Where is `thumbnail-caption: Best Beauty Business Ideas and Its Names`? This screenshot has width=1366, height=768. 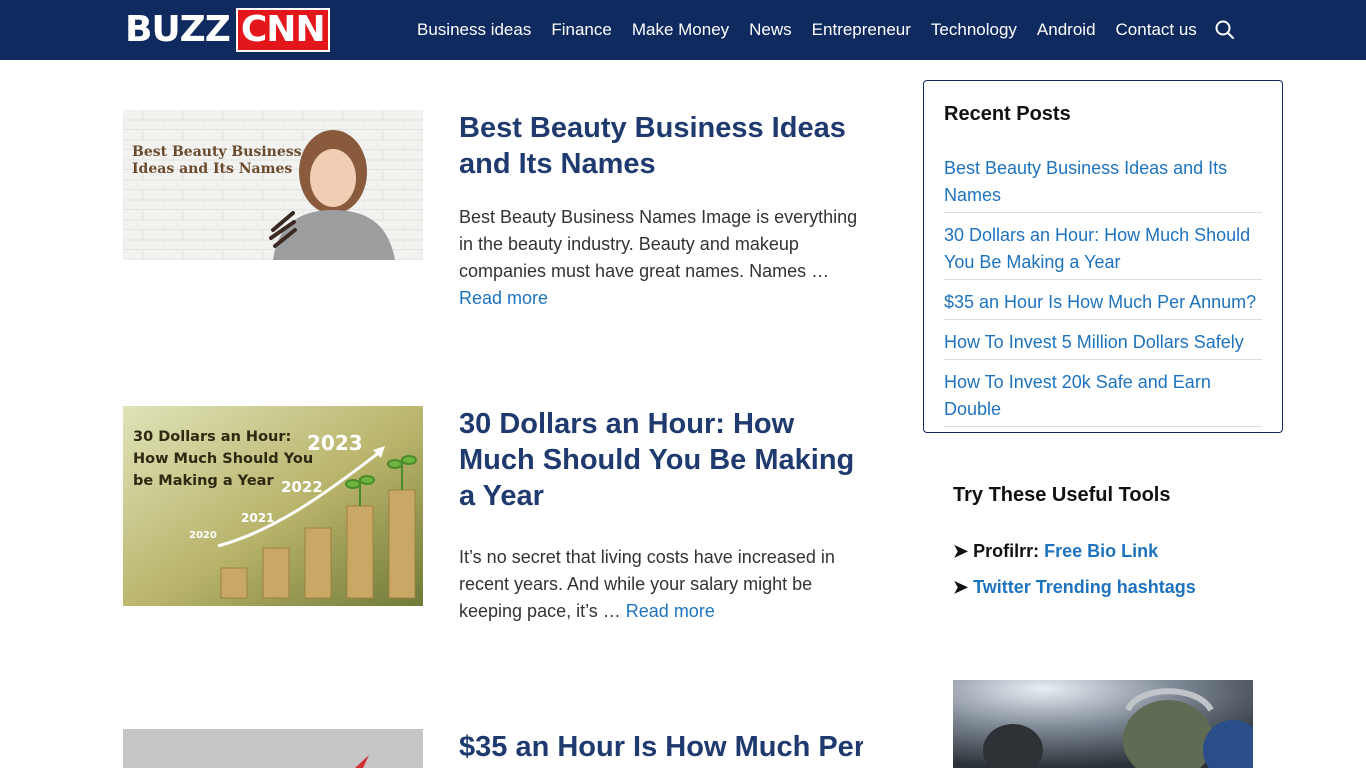
thumbnail-caption: Best Beauty Business Ideas and Its Names is located at coordinates (217, 160).